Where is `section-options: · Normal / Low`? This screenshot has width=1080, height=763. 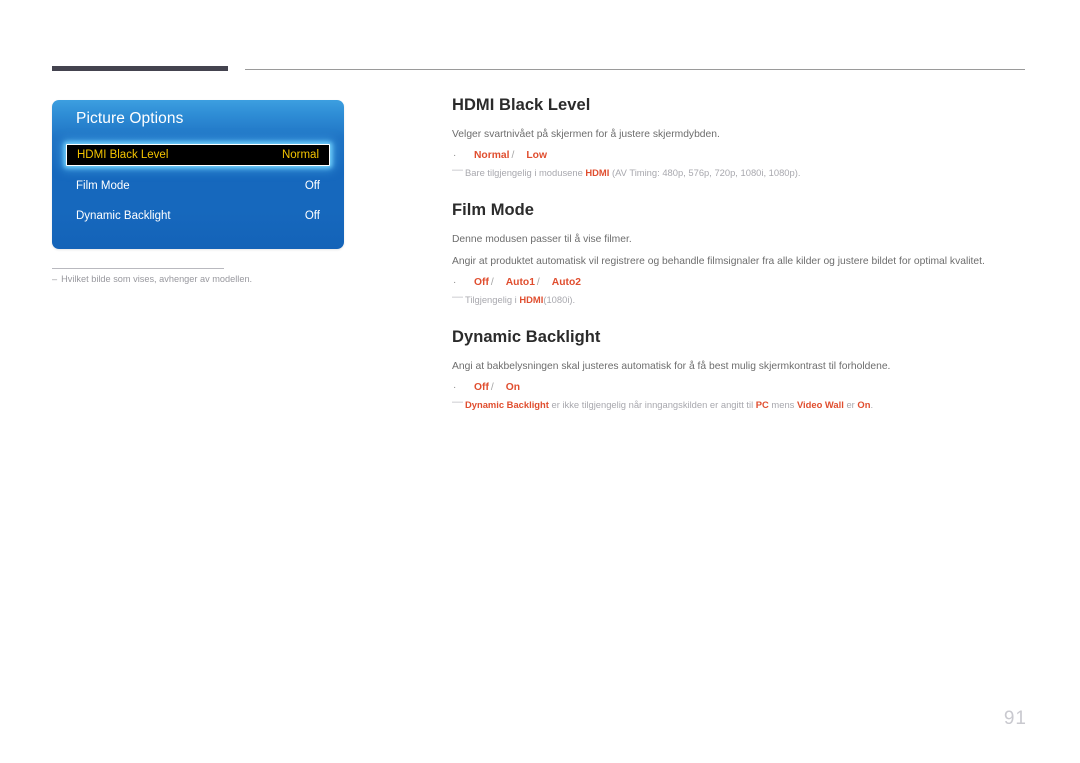
section-options: · Normal / Low is located at coordinates (742, 155).